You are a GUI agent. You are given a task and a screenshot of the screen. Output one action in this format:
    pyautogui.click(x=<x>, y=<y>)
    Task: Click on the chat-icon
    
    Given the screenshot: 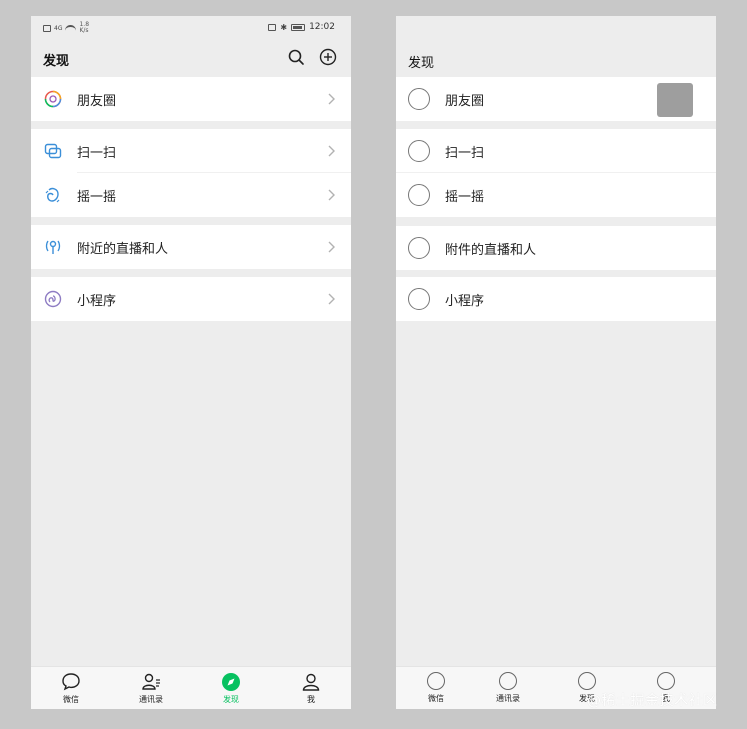 What is the action you would take?
    pyautogui.click(x=71, y=682)
    